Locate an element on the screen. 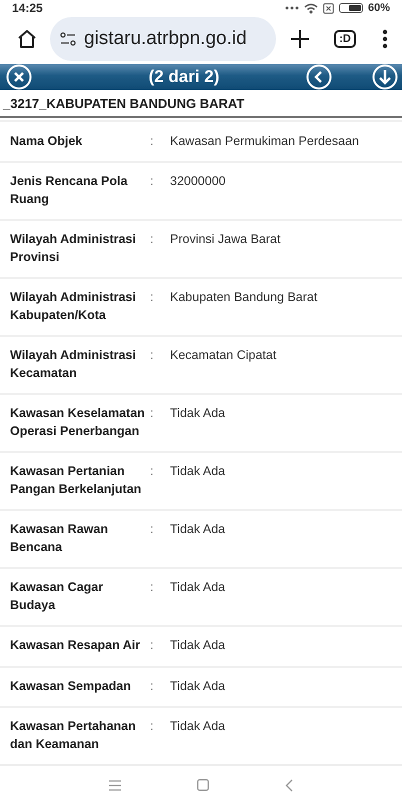  home-icon is located at coordinates (27, 39).